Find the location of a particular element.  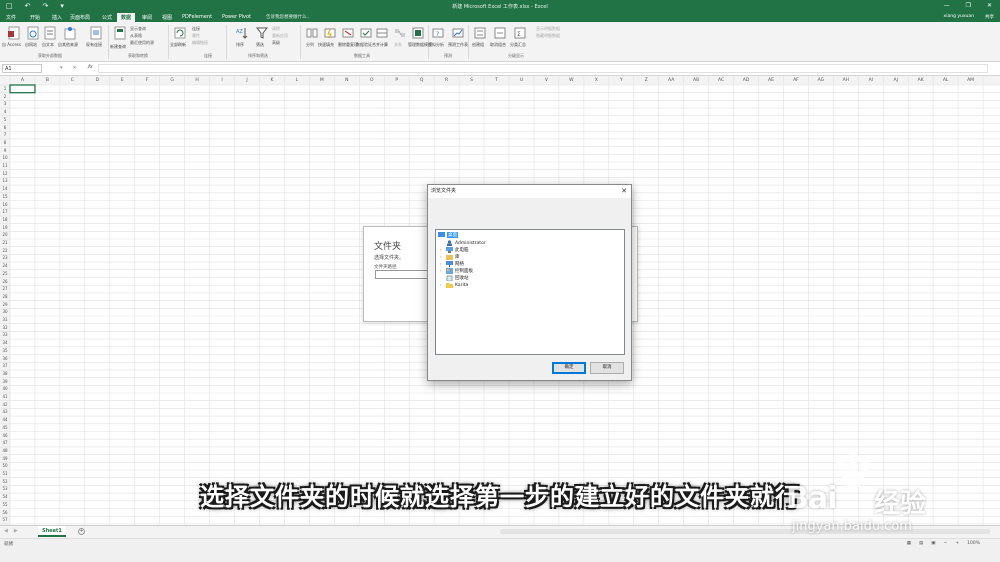

row-header-15: 15 is located at coordinates (5, 196).